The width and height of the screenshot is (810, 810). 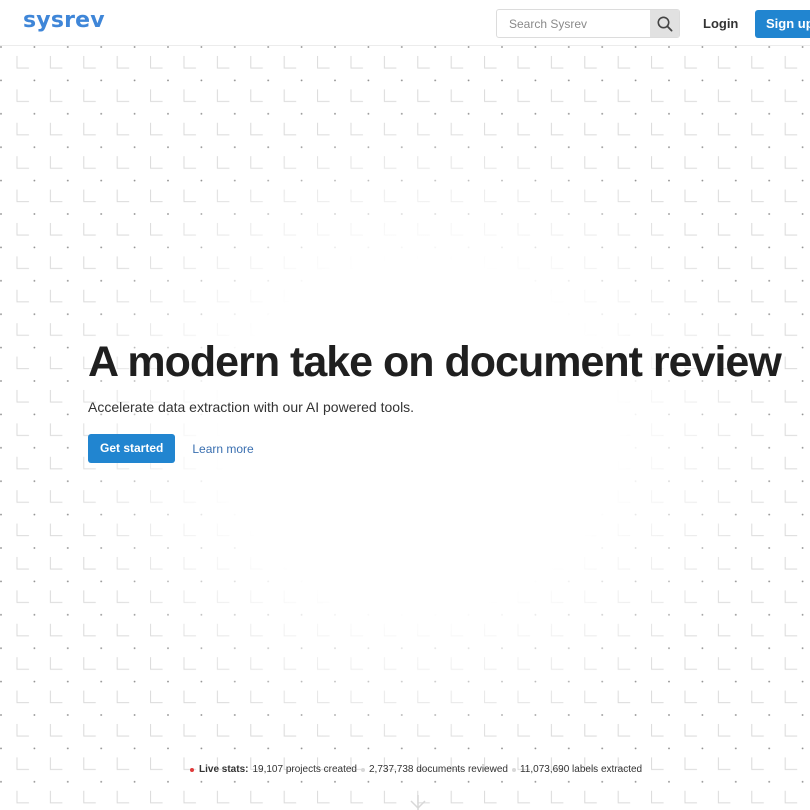 I want to click on documents-stat: 2,737,738 documents reviewed, so click(x=438, y=769).